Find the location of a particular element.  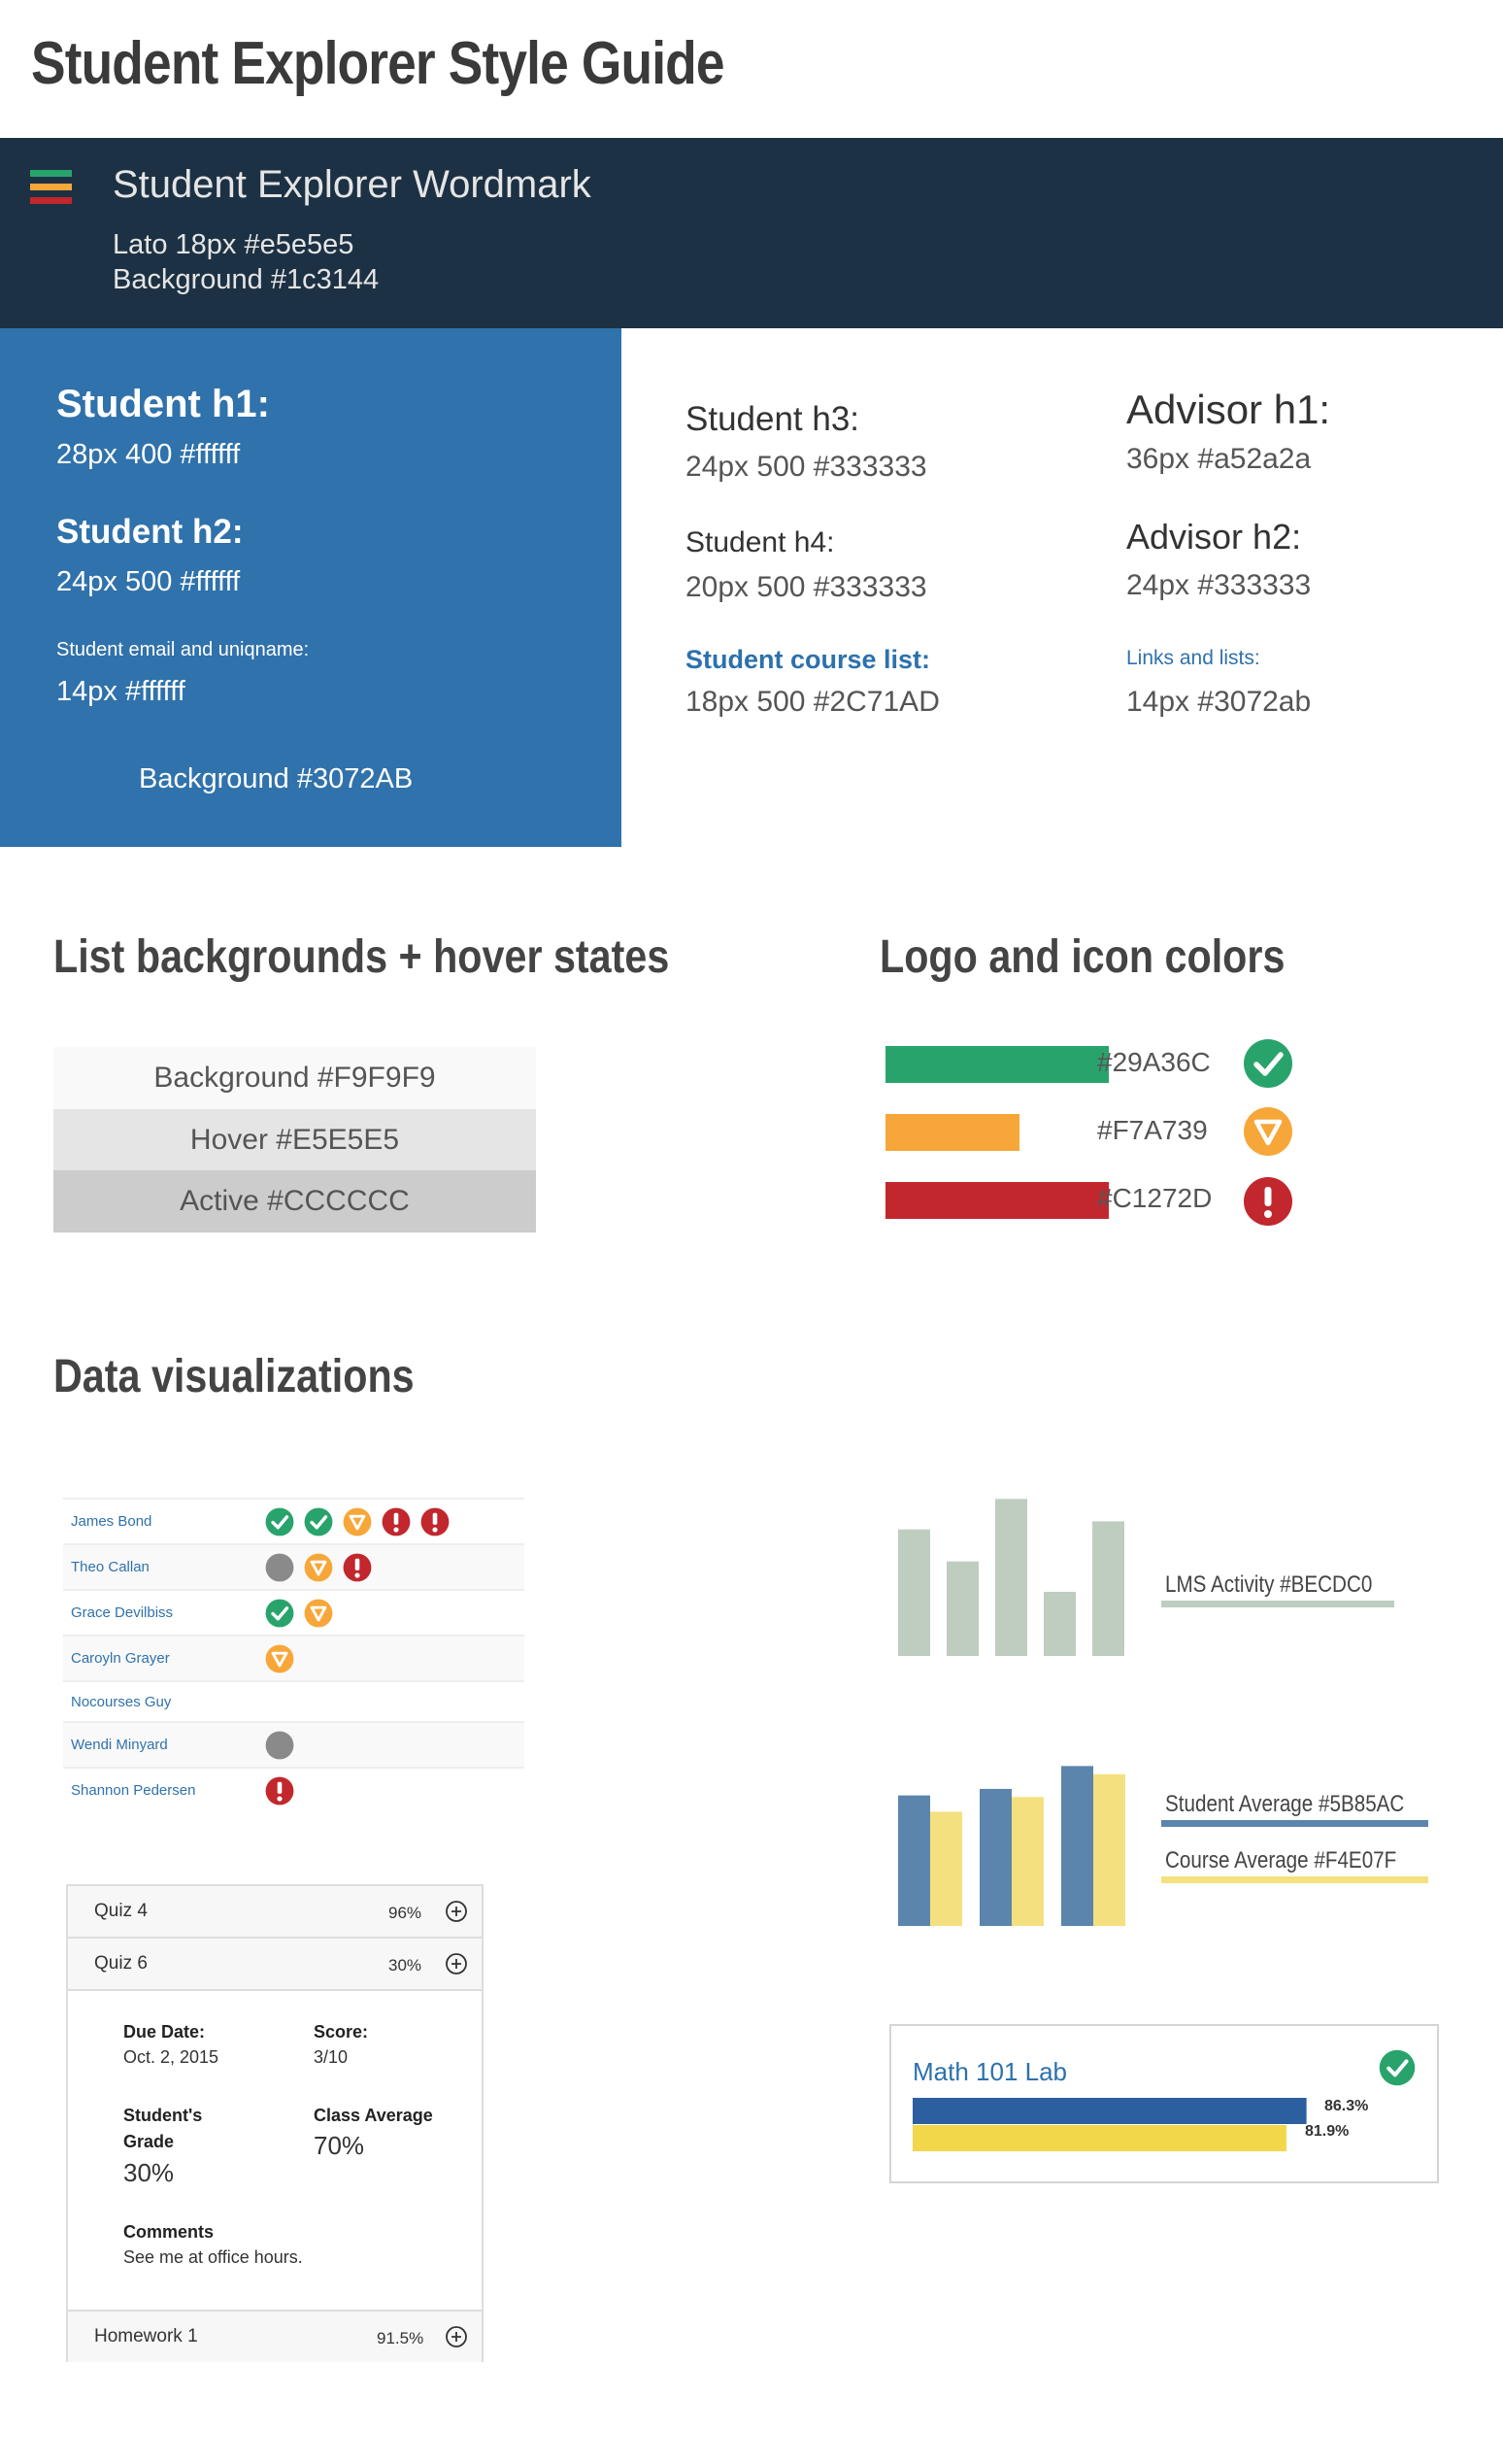

advisor-h1-spec: 36px #a52a2a is located at coordinates (1219, 459).